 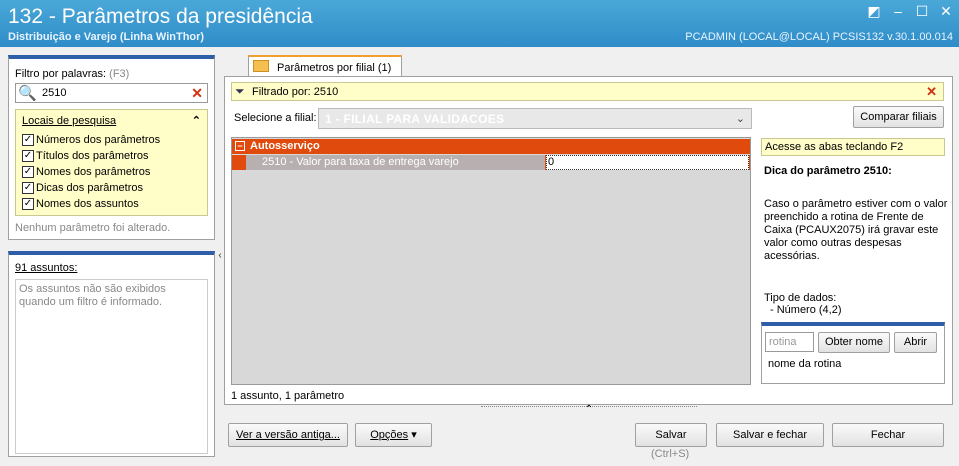 I want to click on window-controls: ◩ – ☐ ✕, so click(x=910, y=11).